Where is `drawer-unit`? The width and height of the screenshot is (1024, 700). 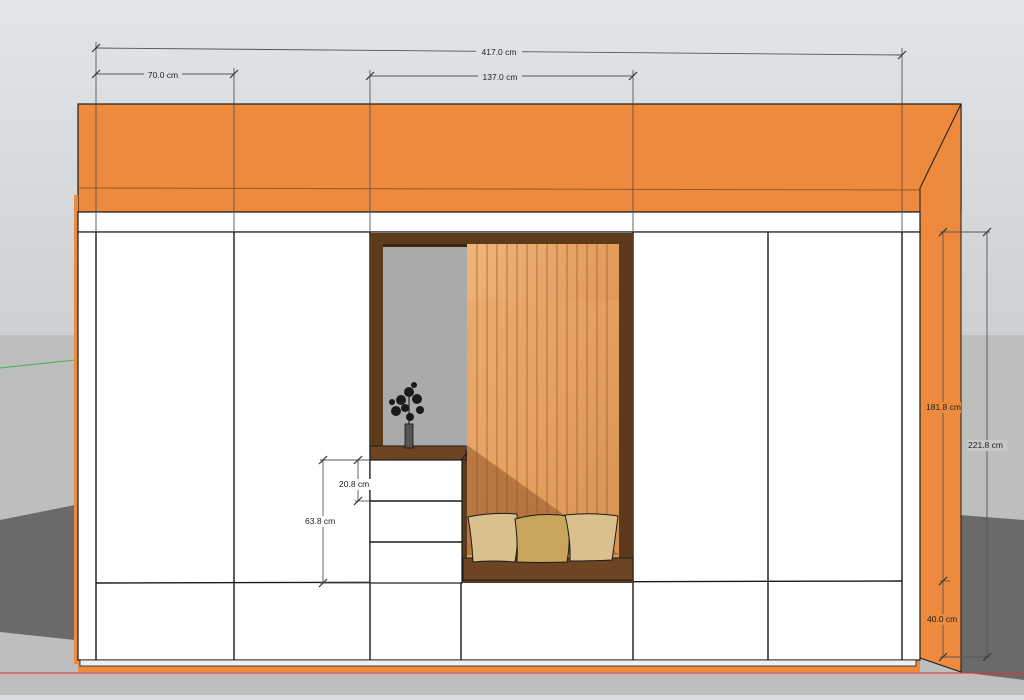
drawer-unit is located at coordinates (418, 518).